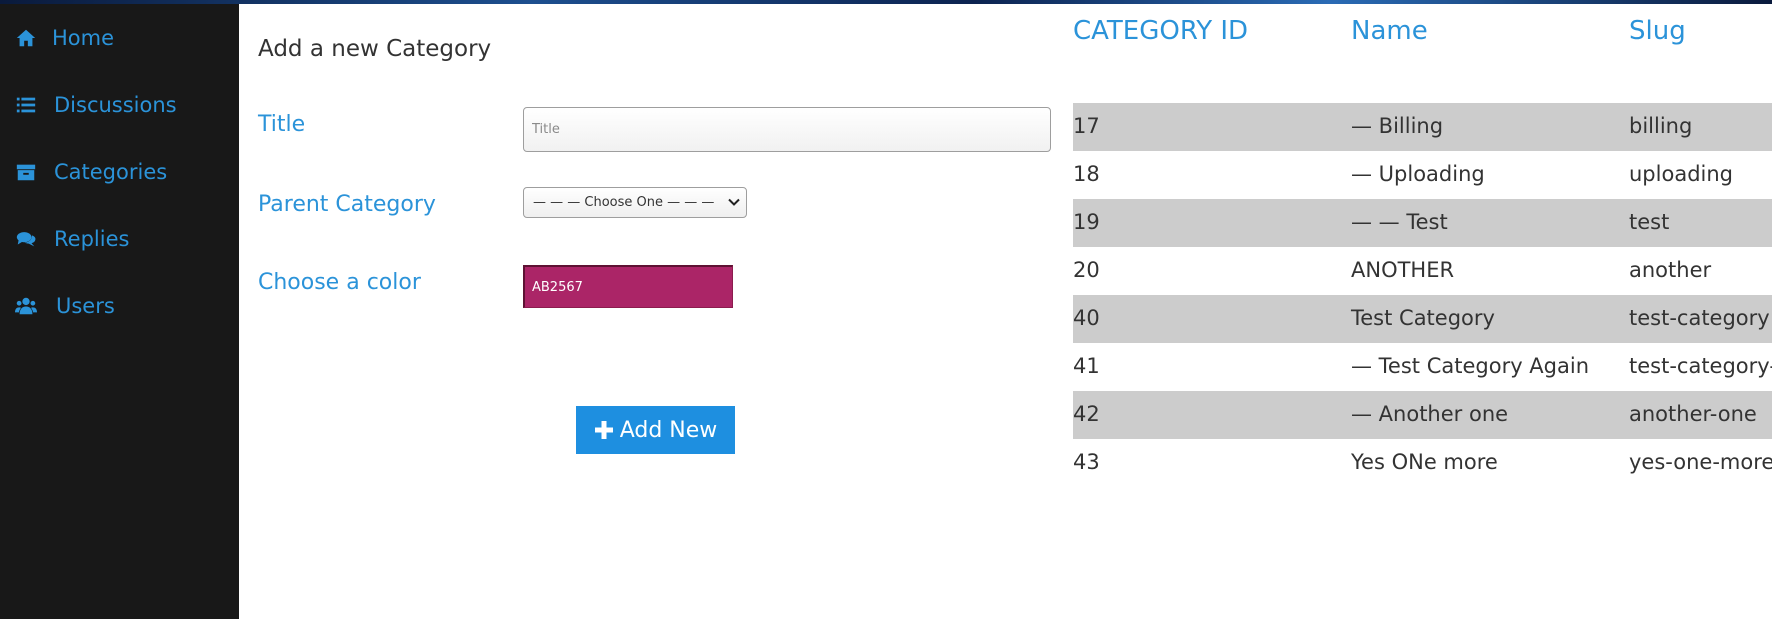 Image resolution: width=1772 pixels, height=619 pixels. What do you see at coordinates (1086, 222) in the screenshot?
I see `cell-id: 19` at bounding box center [1086, 222].